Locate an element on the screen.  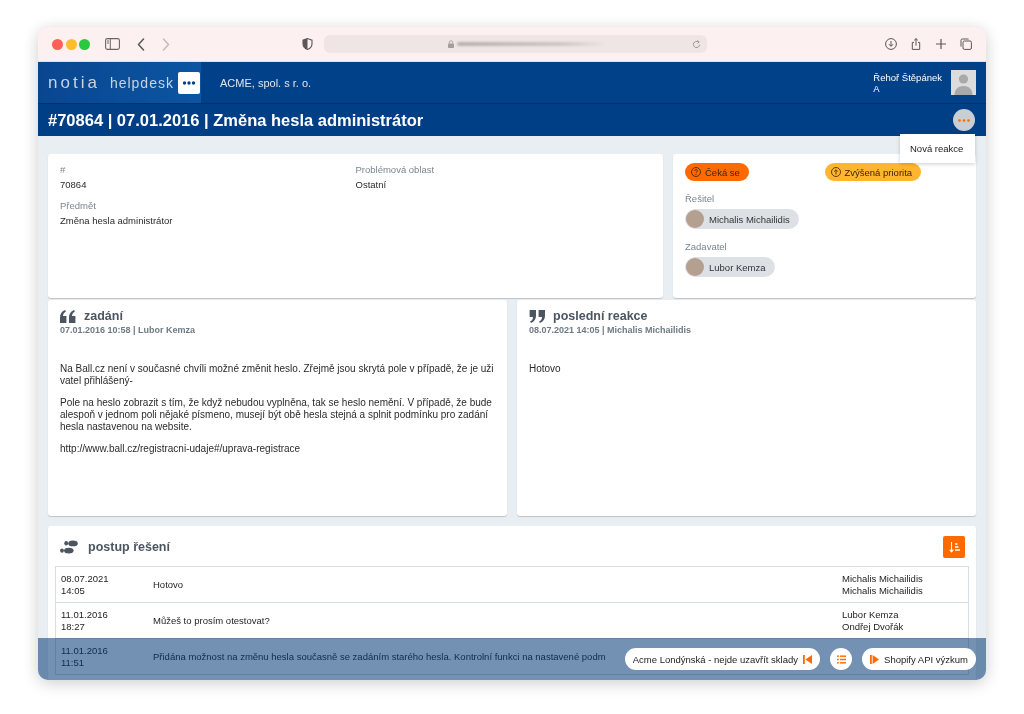
shield-icon is located at coordinates (307, 44).